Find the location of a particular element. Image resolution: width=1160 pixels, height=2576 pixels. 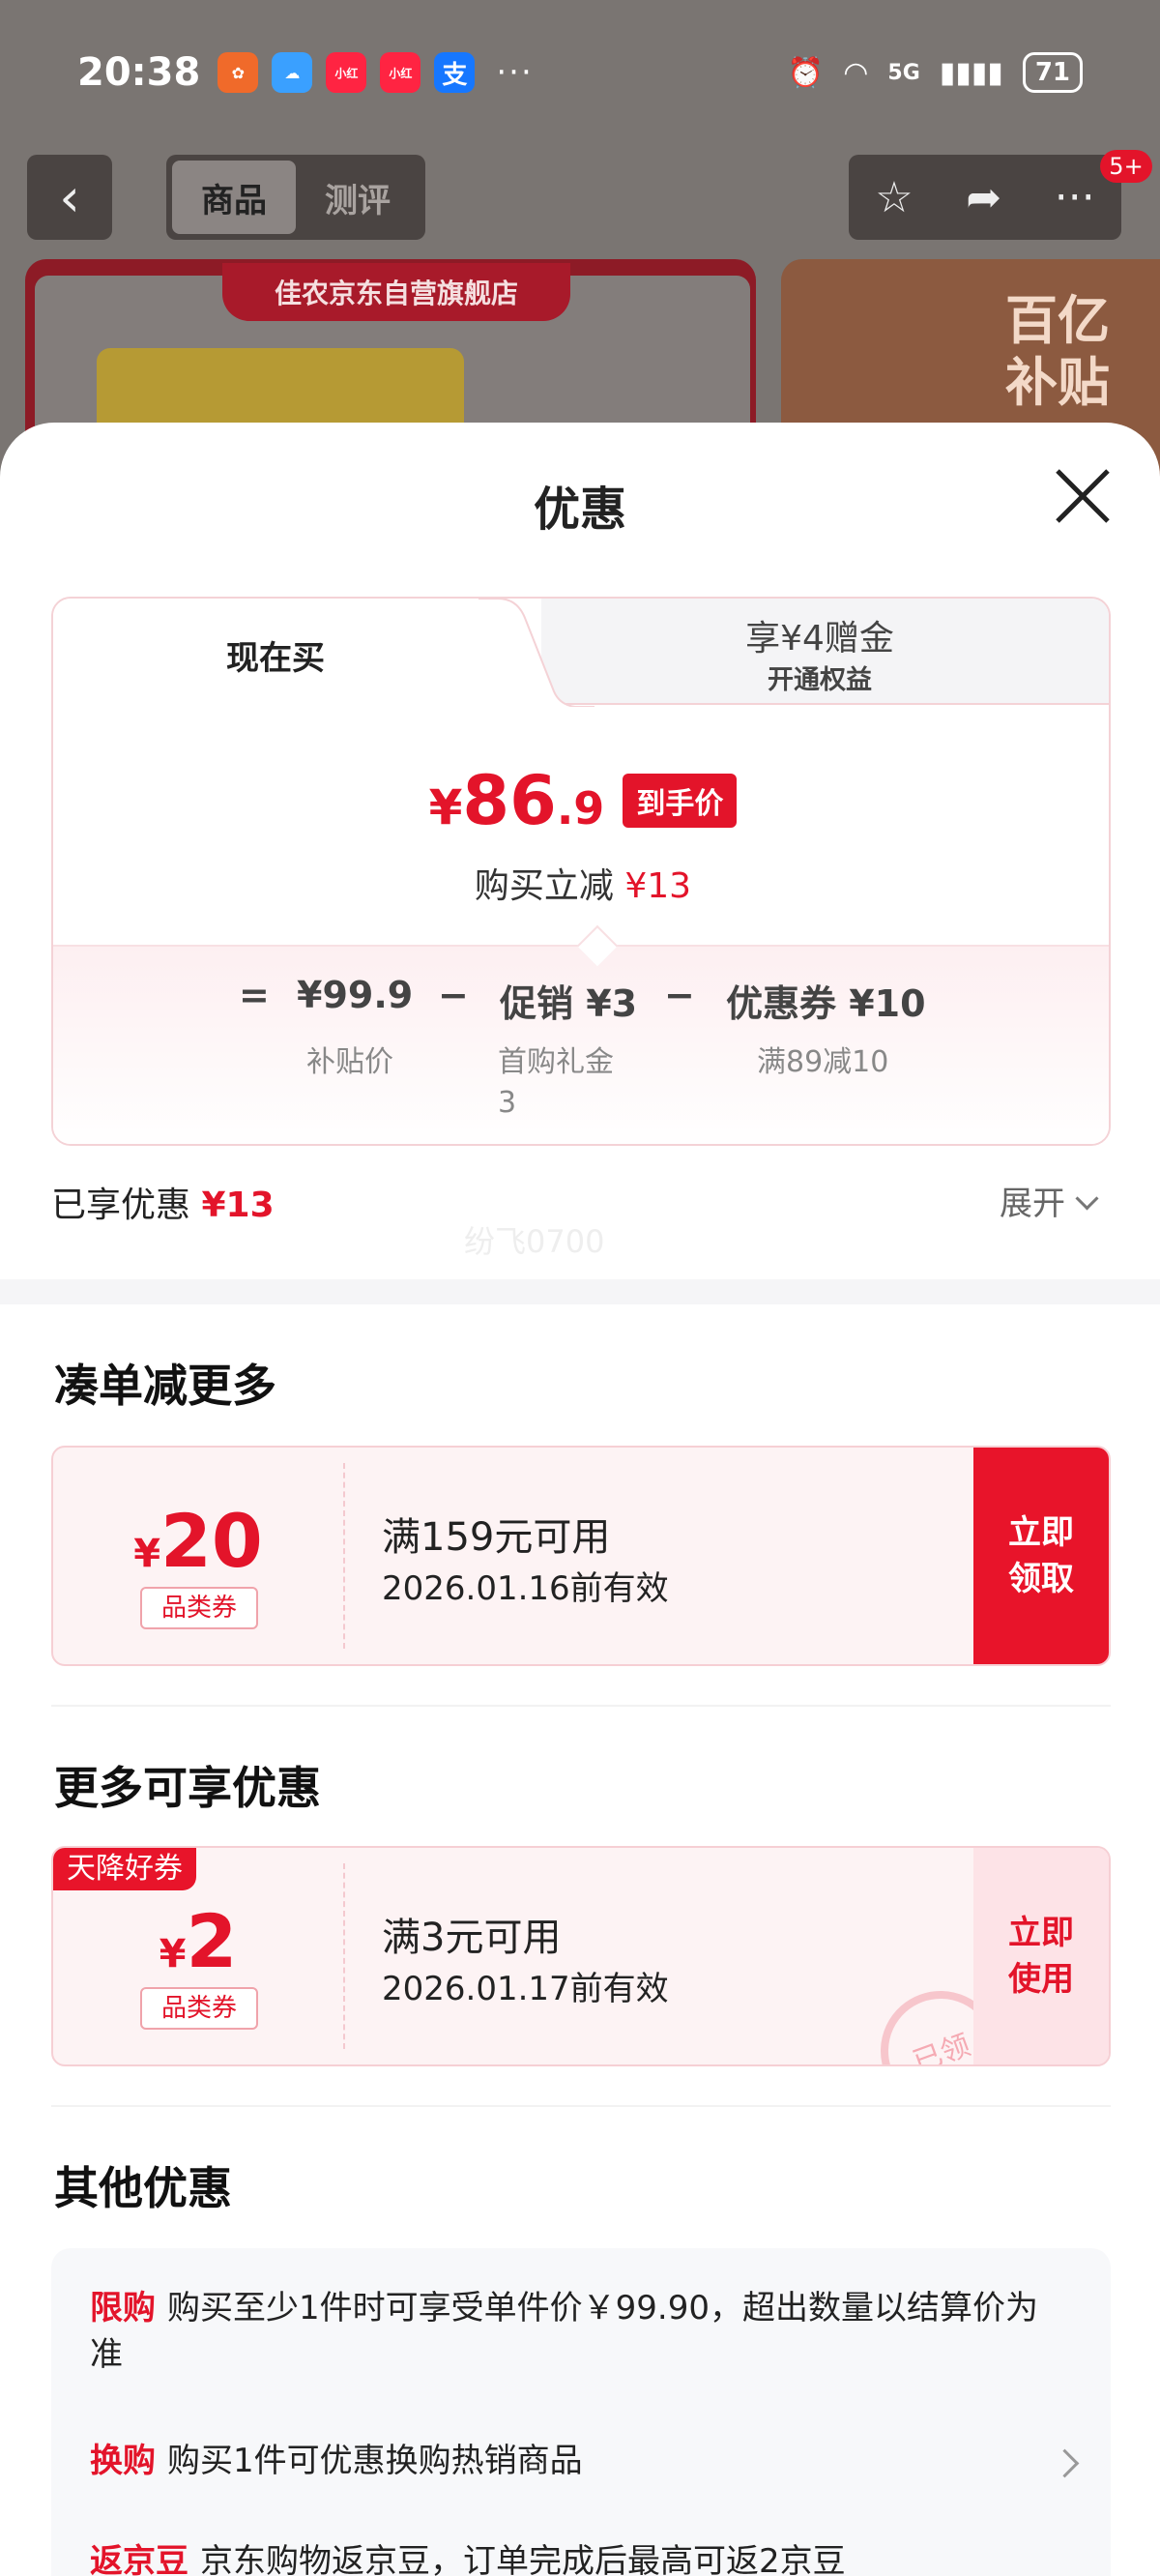

coupon-value: ¥2 is located at coordinates (198, 1941).